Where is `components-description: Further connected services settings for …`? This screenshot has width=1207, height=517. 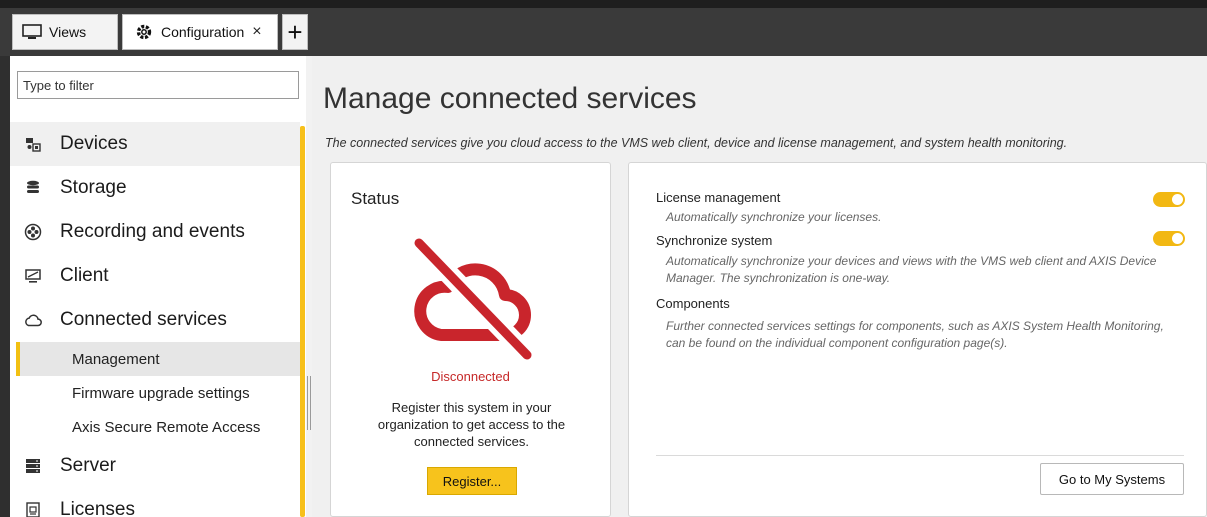
components-description: Further connected services settings for … is located at coordinates (915, 334).